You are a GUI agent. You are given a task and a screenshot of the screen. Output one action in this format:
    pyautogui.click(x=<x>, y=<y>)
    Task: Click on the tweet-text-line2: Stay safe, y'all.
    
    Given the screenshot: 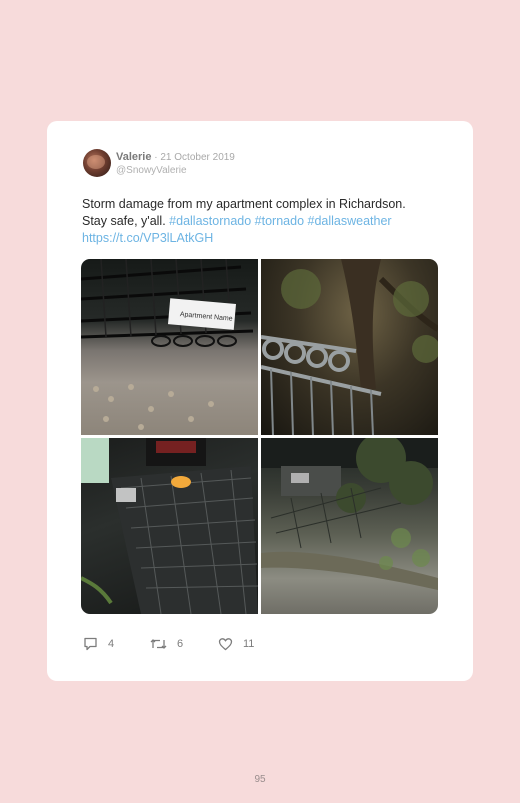 What is the action you would take?
    pyautogui.click(x=124, y=221)
    